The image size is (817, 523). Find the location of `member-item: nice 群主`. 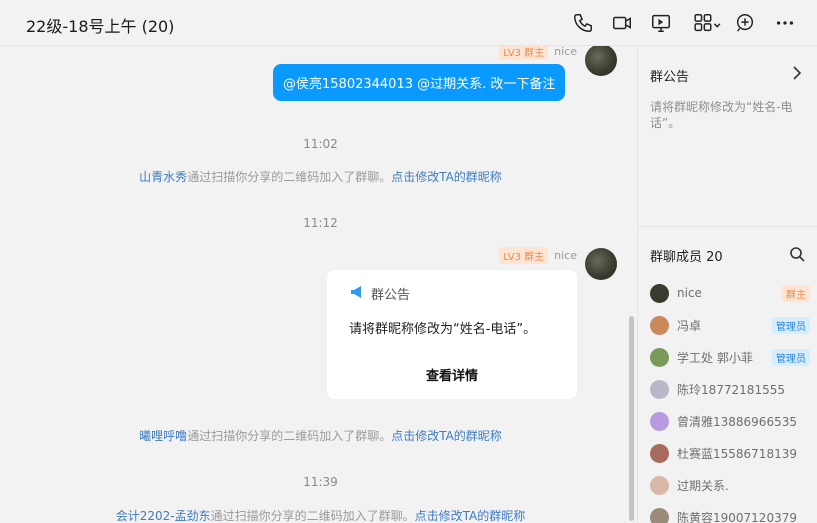

member-item: nice 群主 is located at coordinates (730, 293).